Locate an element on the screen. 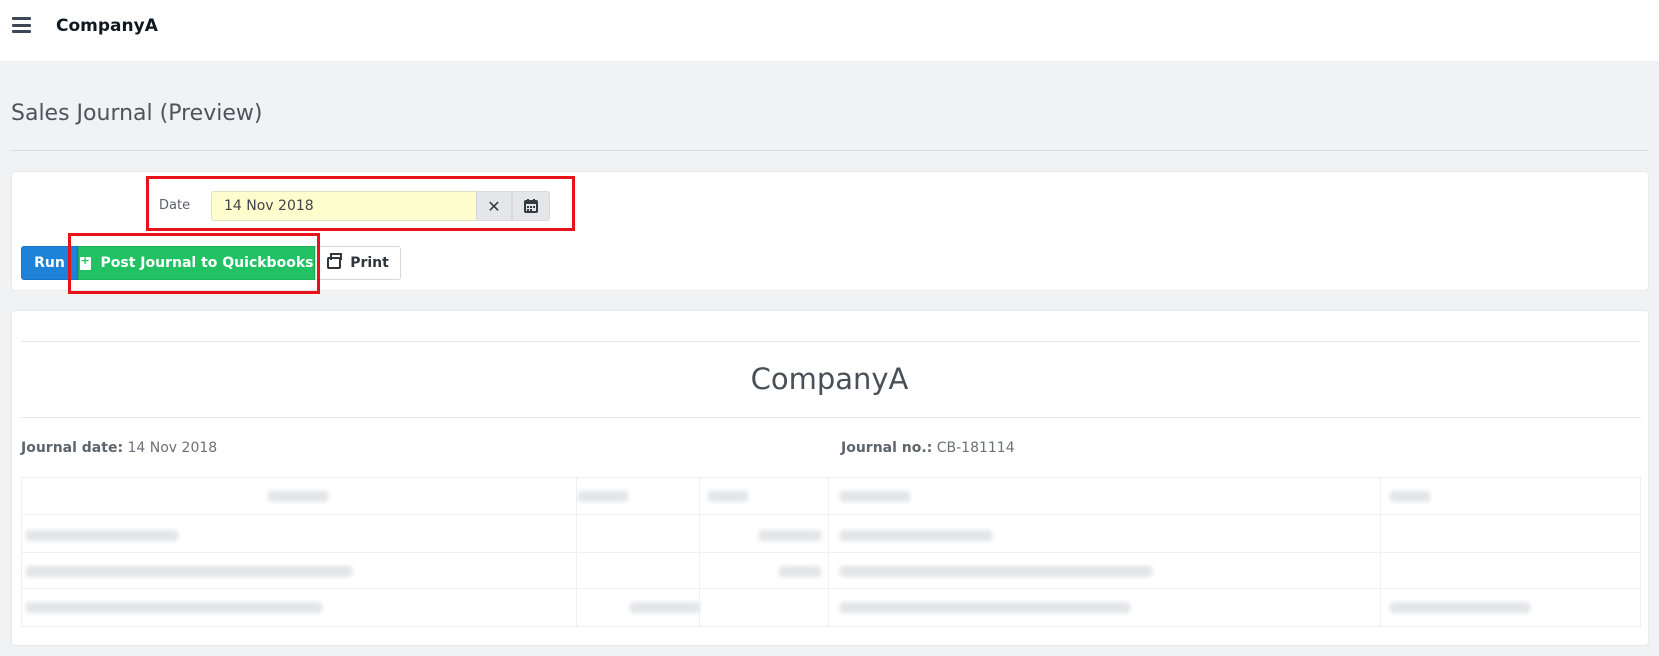 This screenshot has height=656, width=1659. run-button-label: Run is located at coordinates (49, 263).